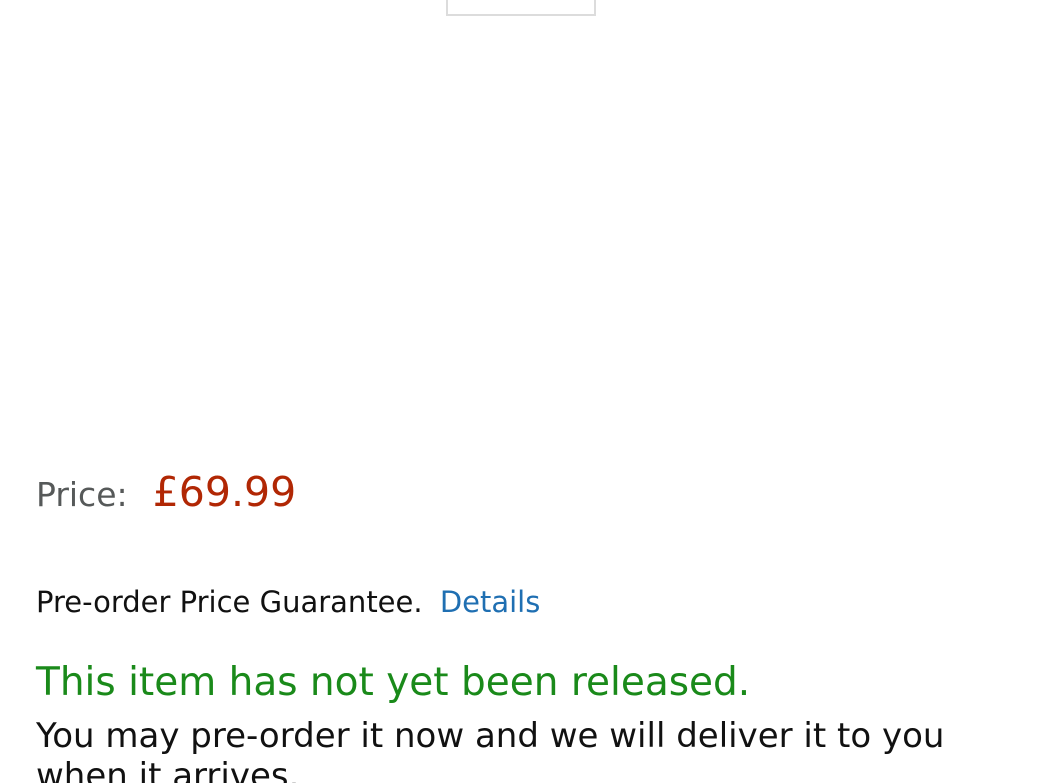  Describe the element at coordinates (490, 602) in the screenshot. I see `details-link: Details` at that location.